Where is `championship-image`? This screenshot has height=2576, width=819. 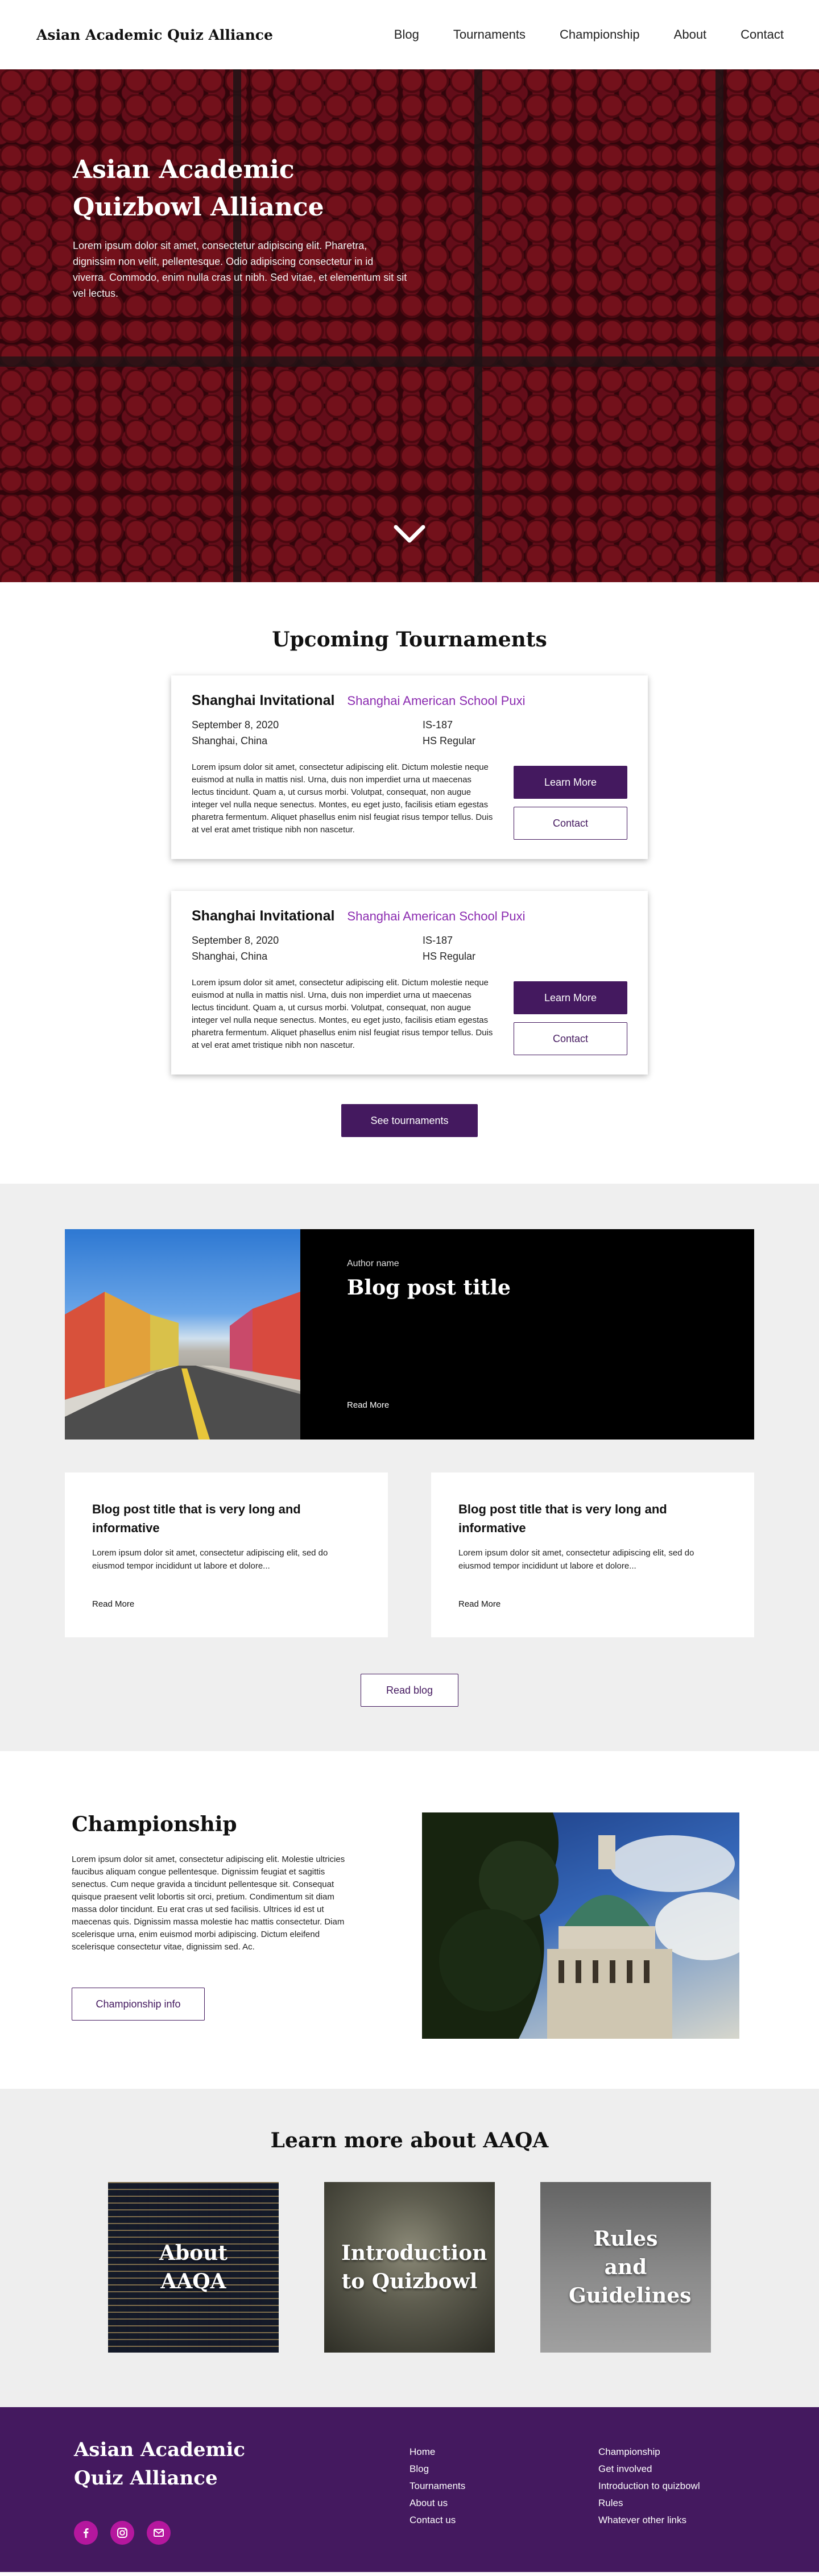
championship-image is located at coordinates (580, 1925).